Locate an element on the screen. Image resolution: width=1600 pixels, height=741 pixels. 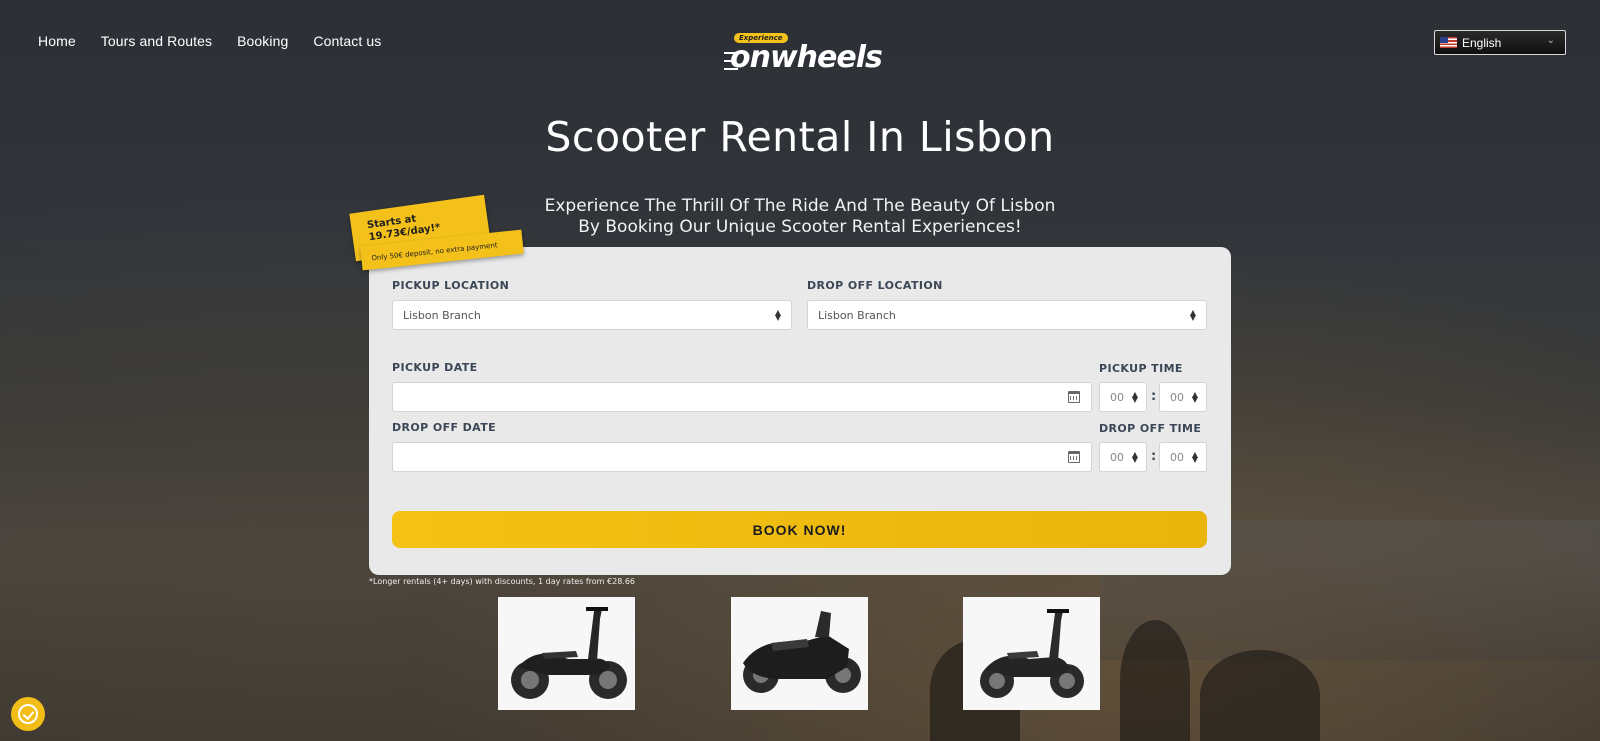
dropoff-date-label: DROP OFF DATE is located at coordinates (444, 427).